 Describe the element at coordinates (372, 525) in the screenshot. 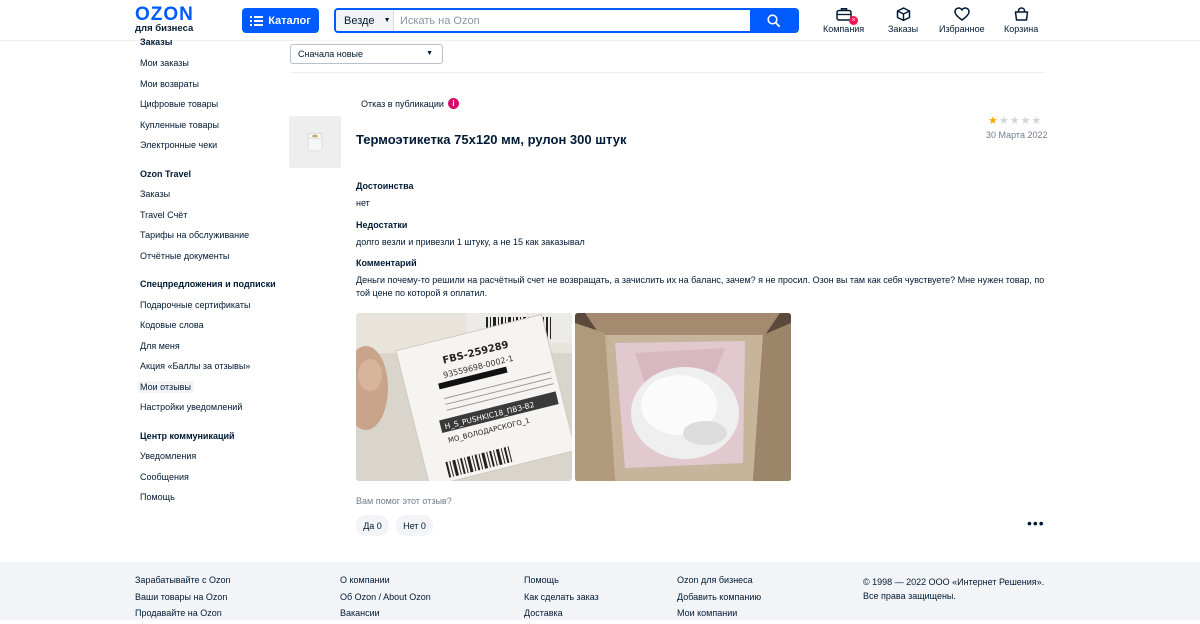

I see `vote-yes-button: Да 0` at that location.